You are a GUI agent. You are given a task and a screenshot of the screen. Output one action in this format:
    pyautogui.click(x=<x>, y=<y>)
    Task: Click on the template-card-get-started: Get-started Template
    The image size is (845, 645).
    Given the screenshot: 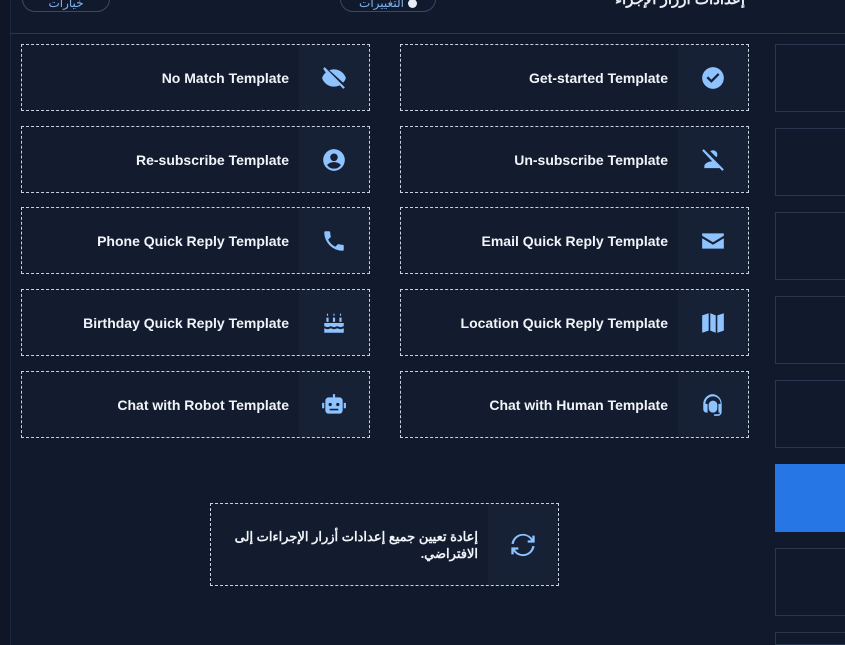 What is the action you would take?
    pyautogui.click(x=574, y=77)
    